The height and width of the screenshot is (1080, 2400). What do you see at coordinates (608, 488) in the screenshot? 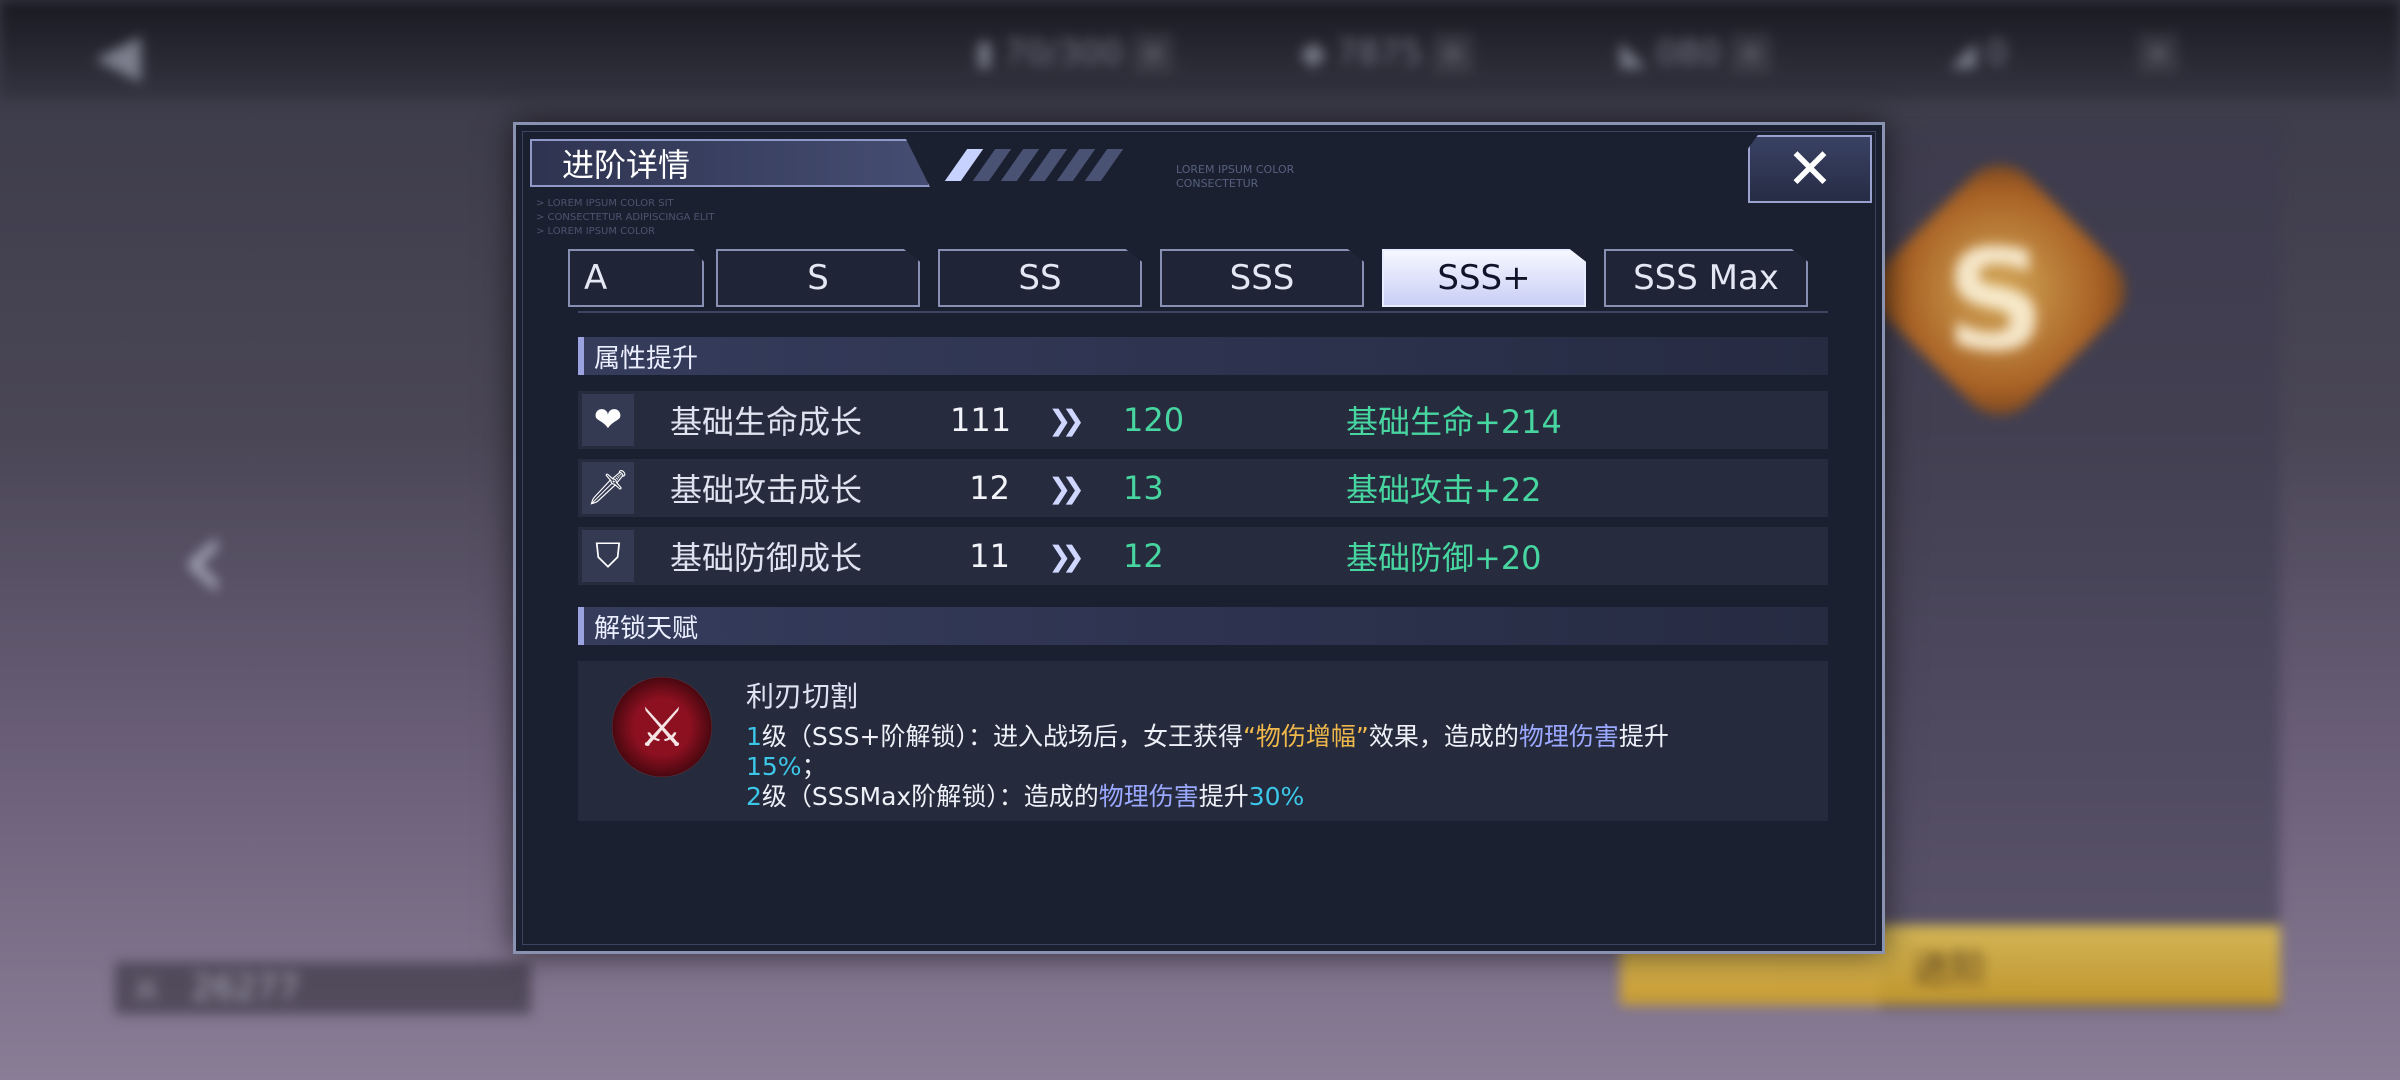
I see `sword-icon: 🗡` at bounding box center [608, 488].